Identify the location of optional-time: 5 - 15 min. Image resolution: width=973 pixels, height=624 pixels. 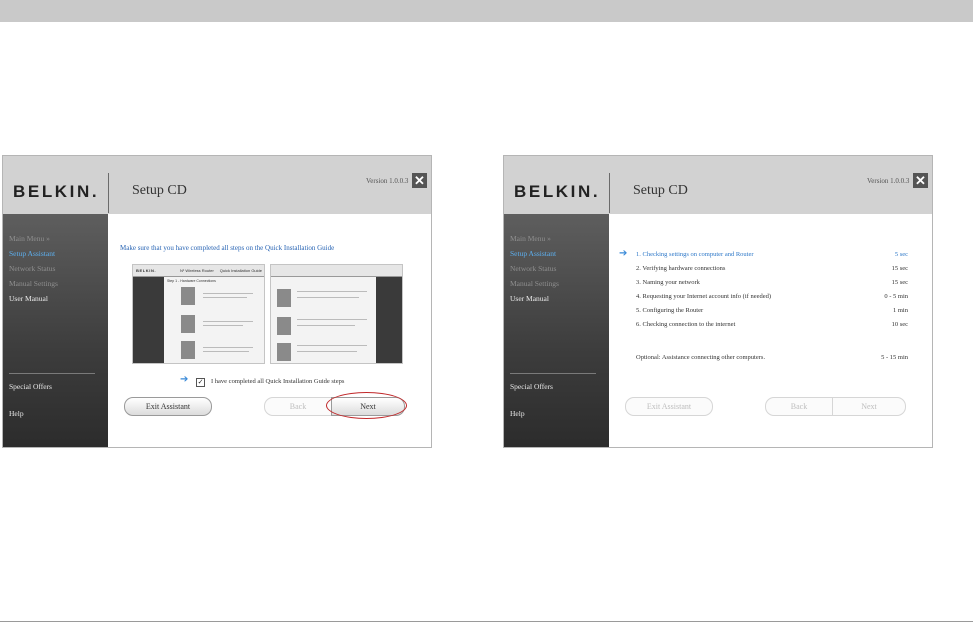
(894, 357).